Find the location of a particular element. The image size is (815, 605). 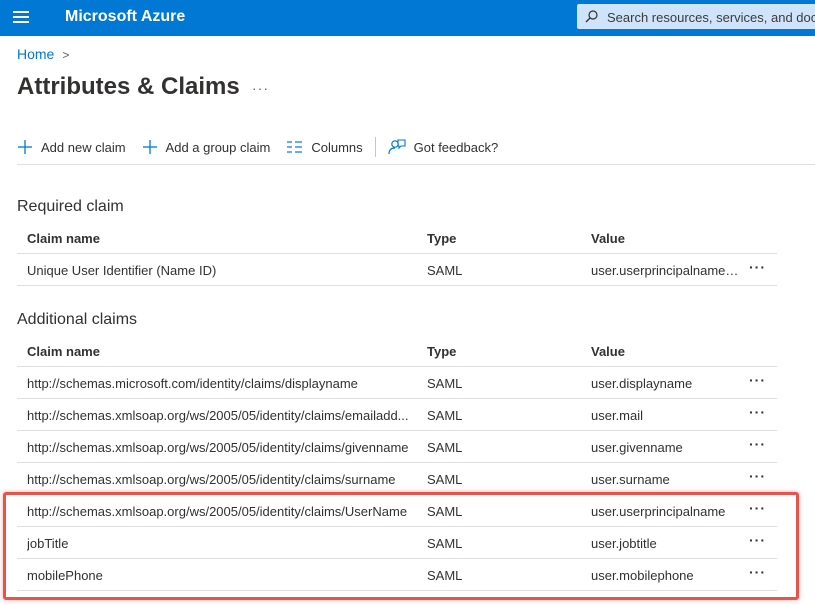

claim-name: jobTitle is located at coordinates (48, 543).